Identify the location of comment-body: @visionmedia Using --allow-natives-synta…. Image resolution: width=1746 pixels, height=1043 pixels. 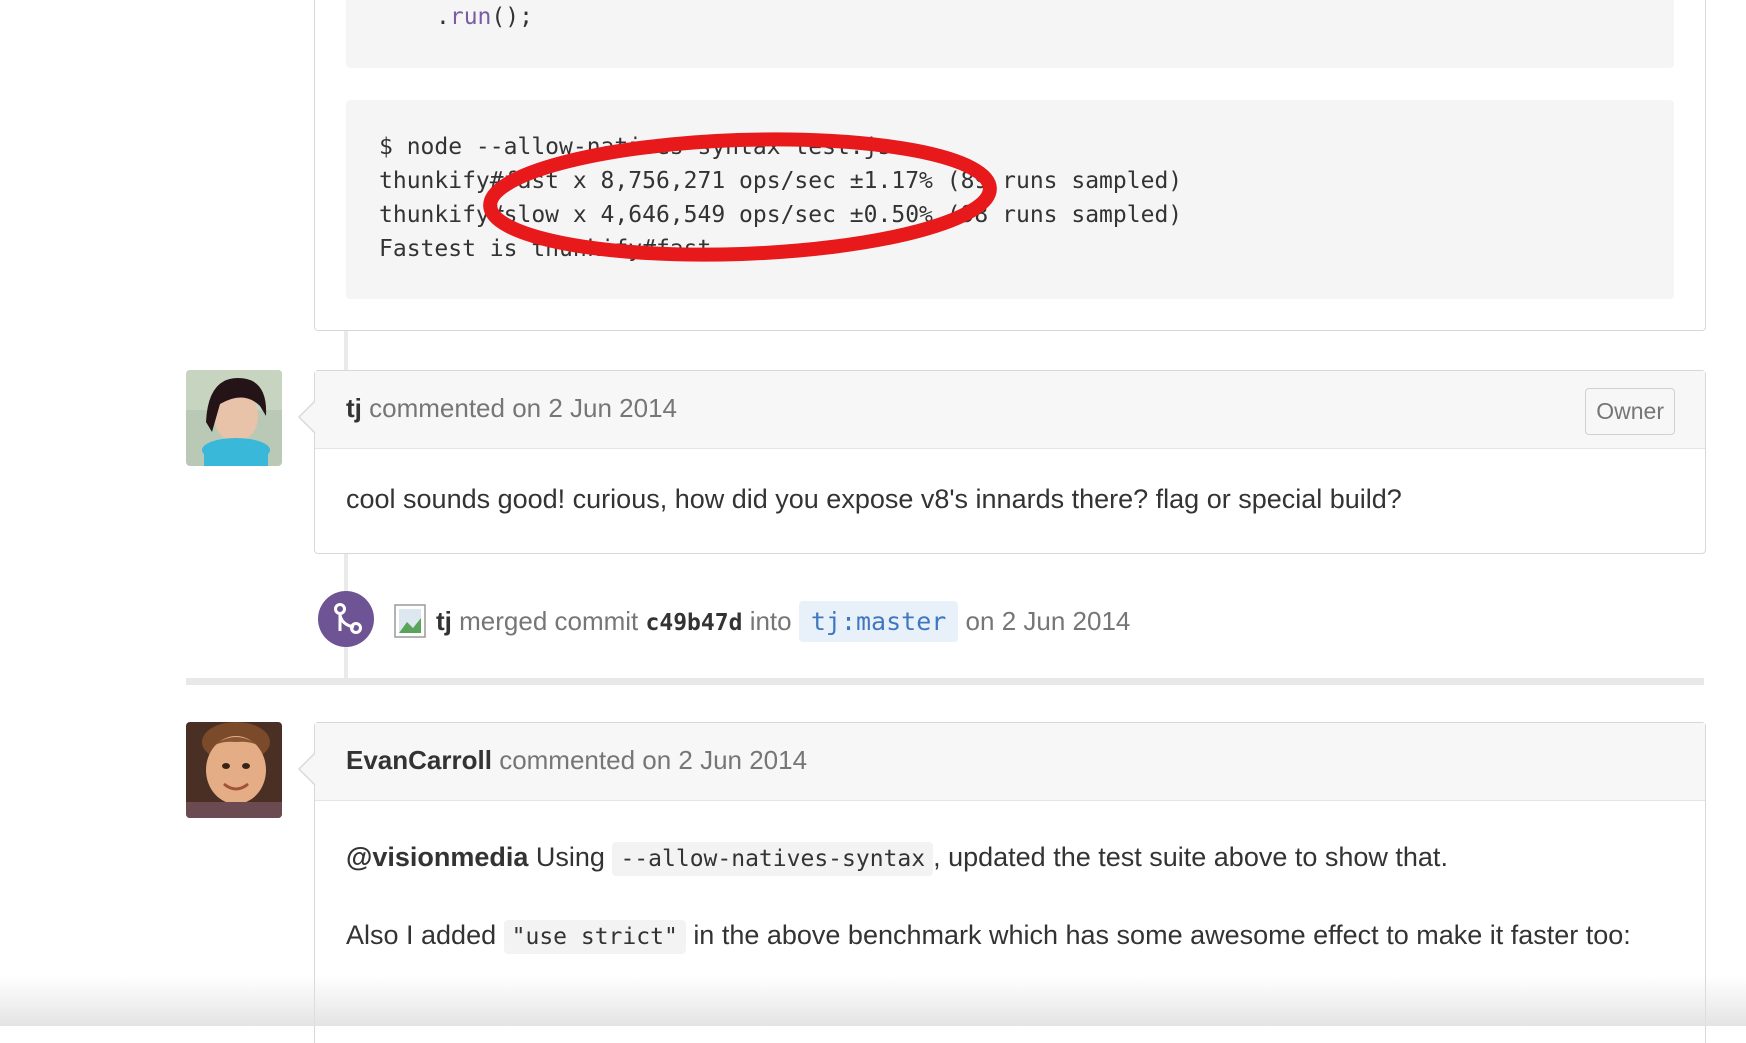
(1010, 880).